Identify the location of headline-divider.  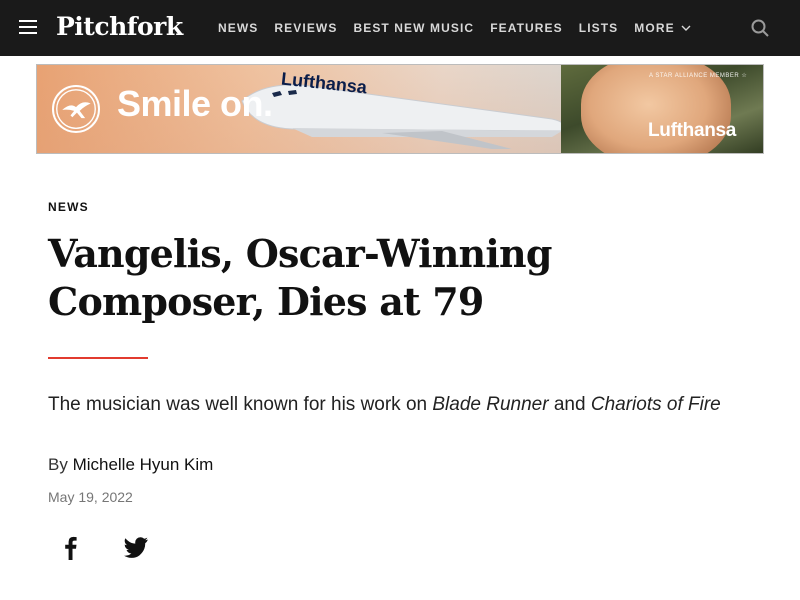
(98, 358).